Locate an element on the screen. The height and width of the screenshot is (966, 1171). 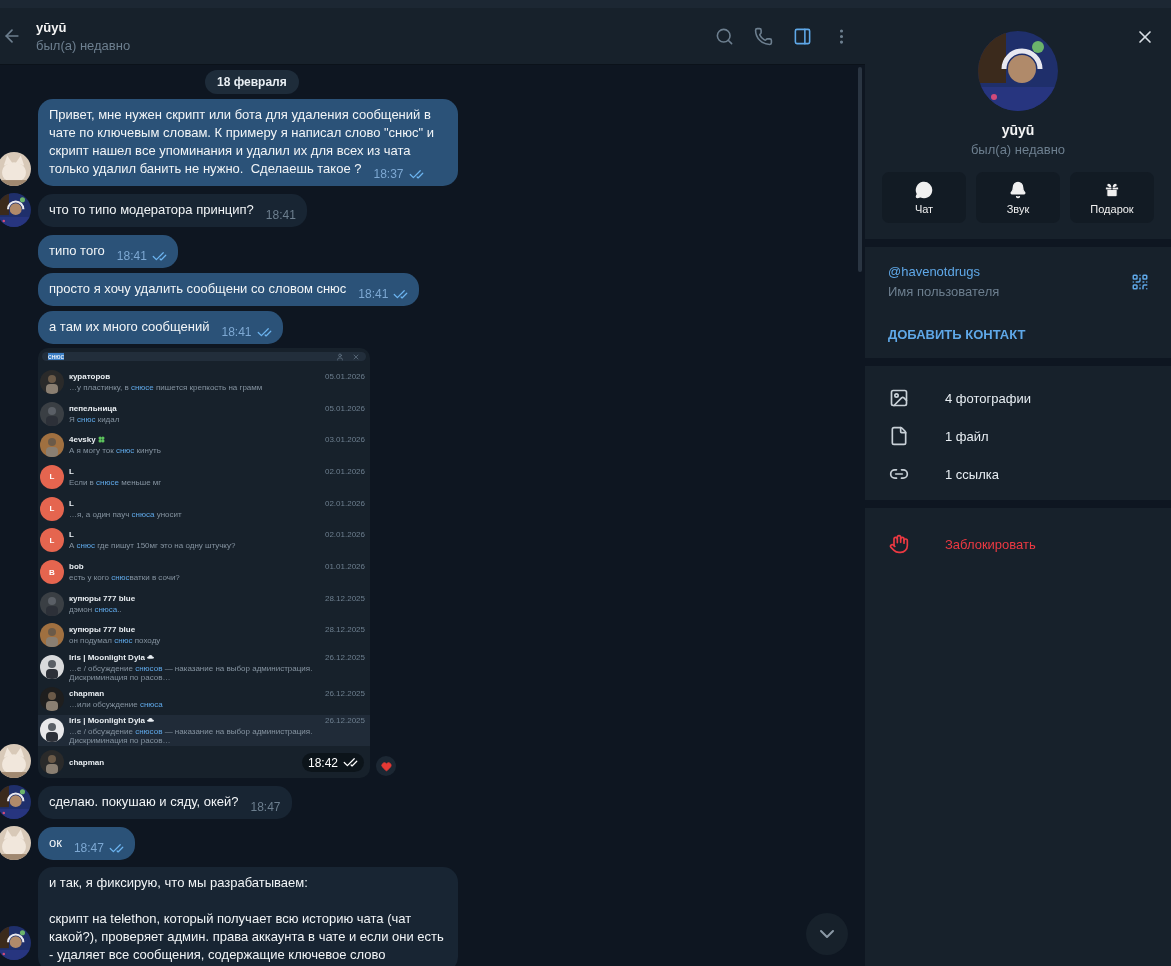
clover-icon is located at coordinates (101, 440).